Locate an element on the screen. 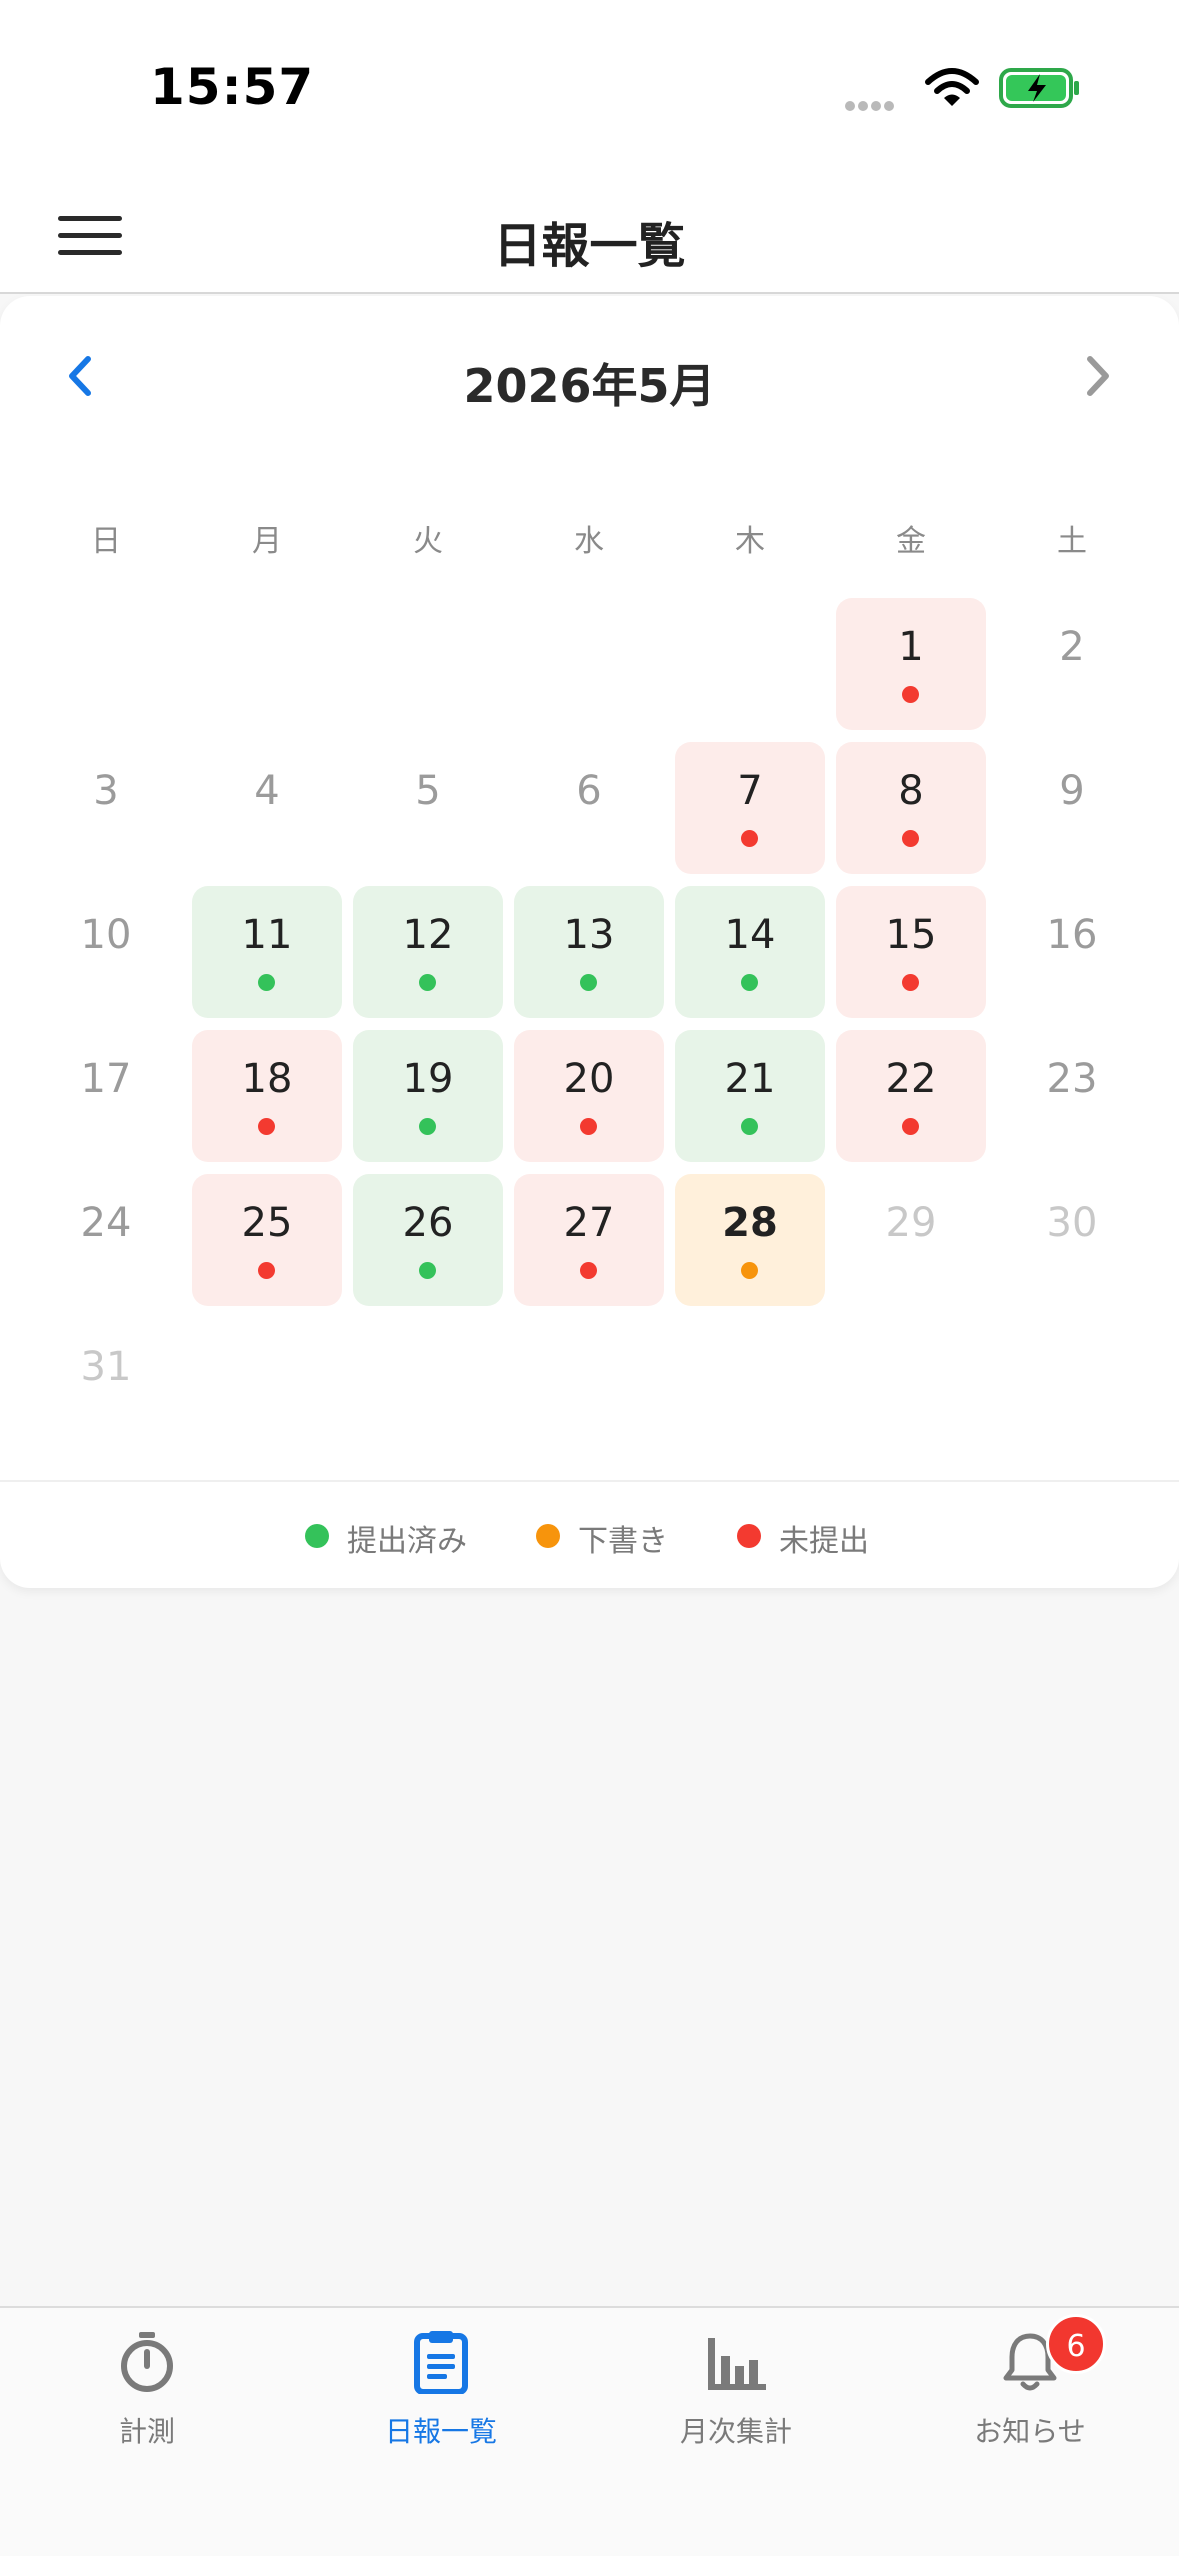 Image resolution: width=1179 pixels, height=2556 pixels. day-number: 11 is located at coordinates (267, 935).